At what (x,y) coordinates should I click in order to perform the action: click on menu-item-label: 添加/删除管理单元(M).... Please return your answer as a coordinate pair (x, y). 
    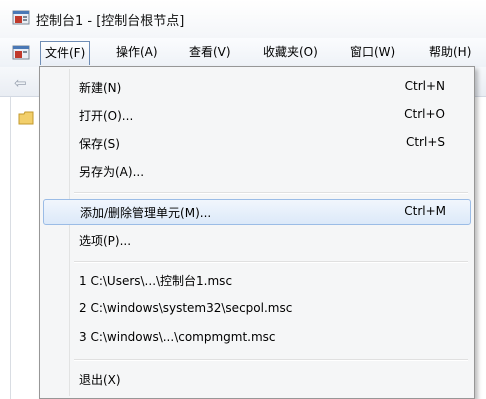
    Looking at the image, I should click on (146, 213).